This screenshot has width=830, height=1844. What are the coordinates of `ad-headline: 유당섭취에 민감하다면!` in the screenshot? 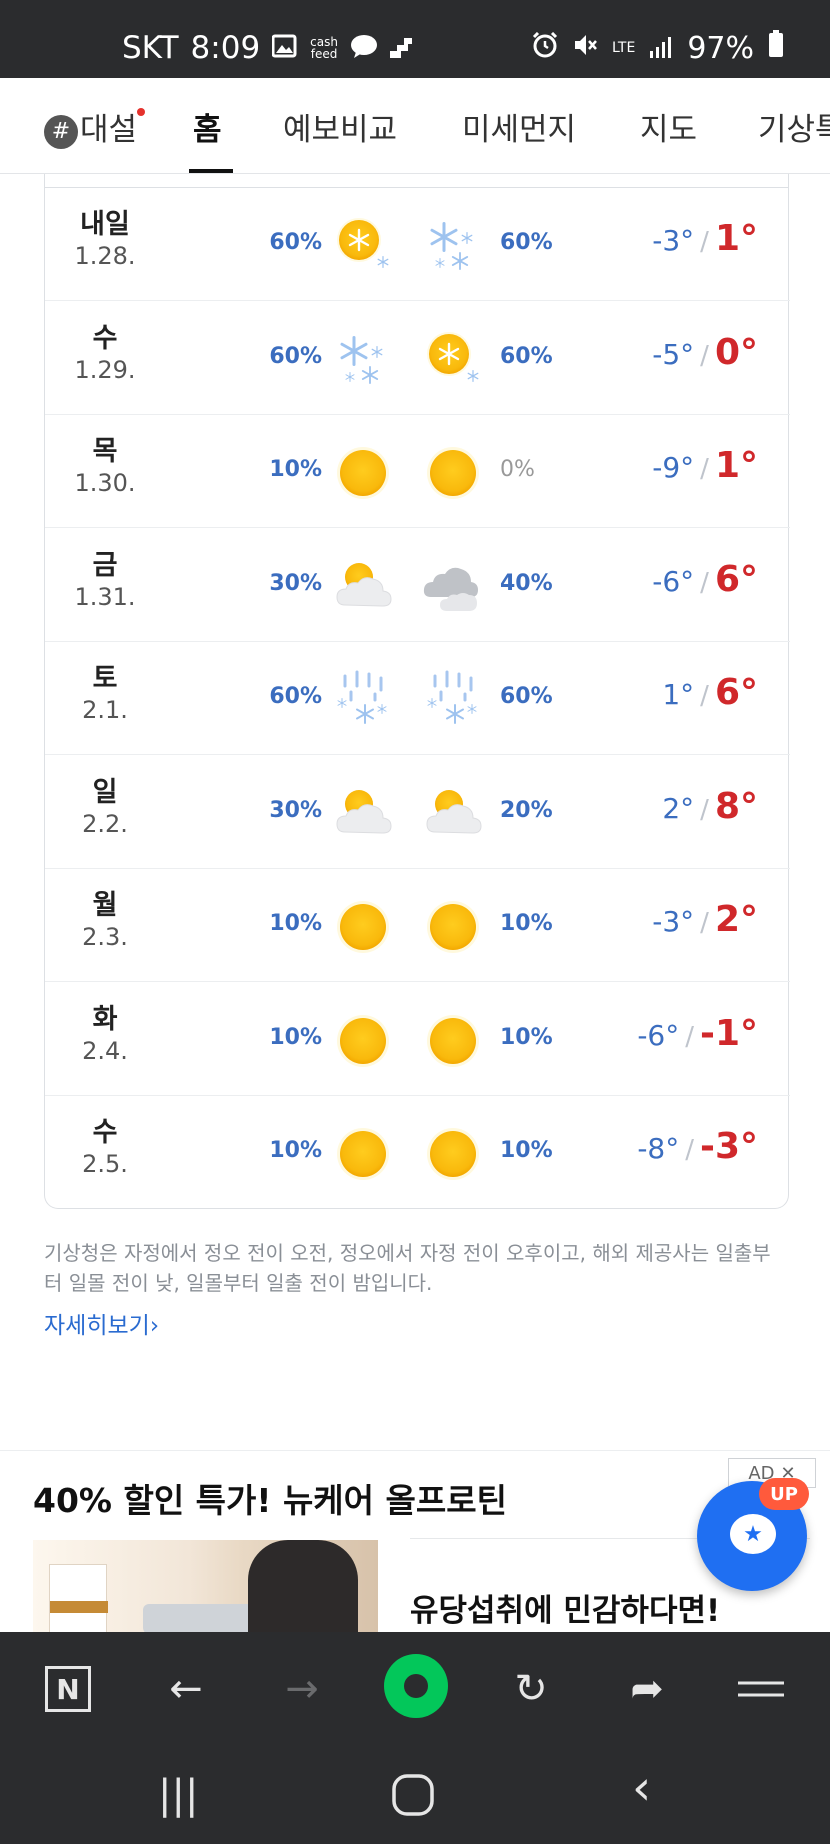 It's located at (565, 1607).